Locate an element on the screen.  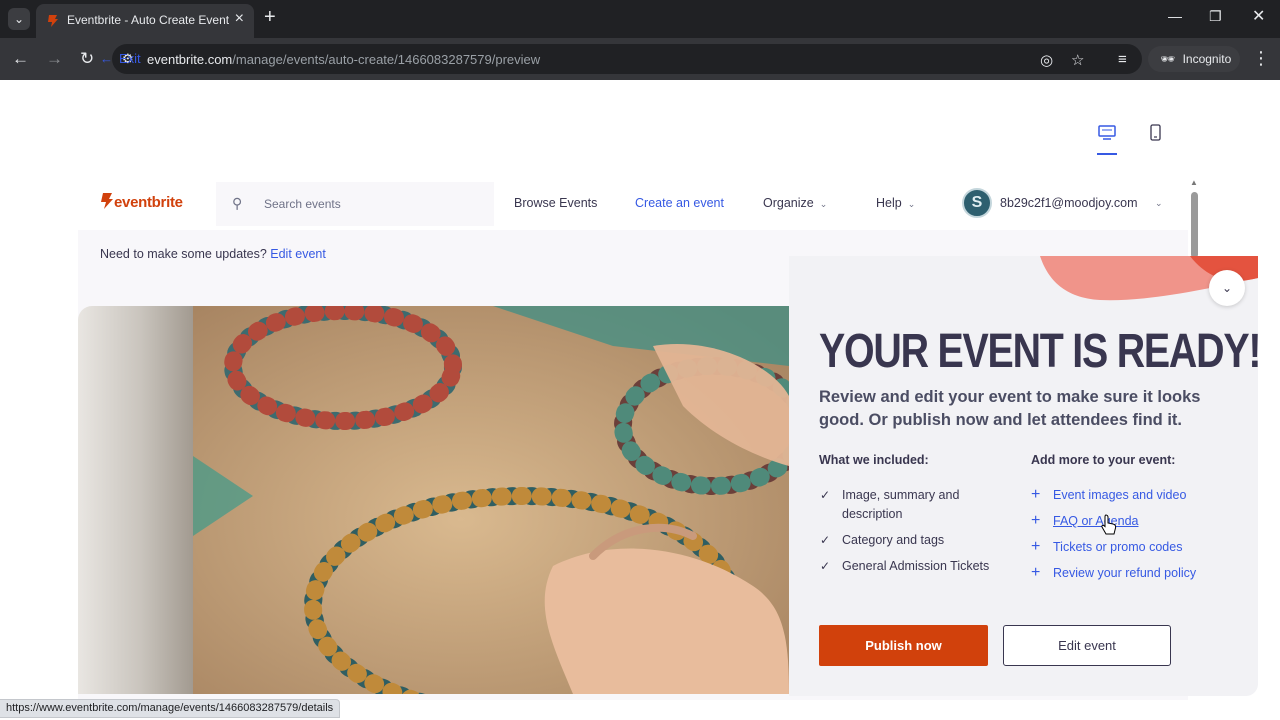
scrollbar-thumb is located at coordinates (1194, 225).